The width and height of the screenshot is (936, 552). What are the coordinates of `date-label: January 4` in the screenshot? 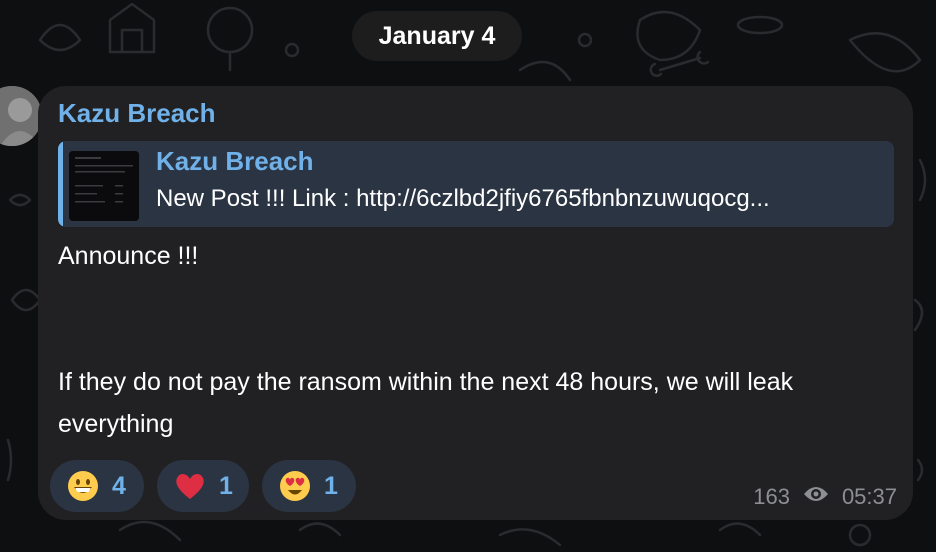 It's located at (437, 35).